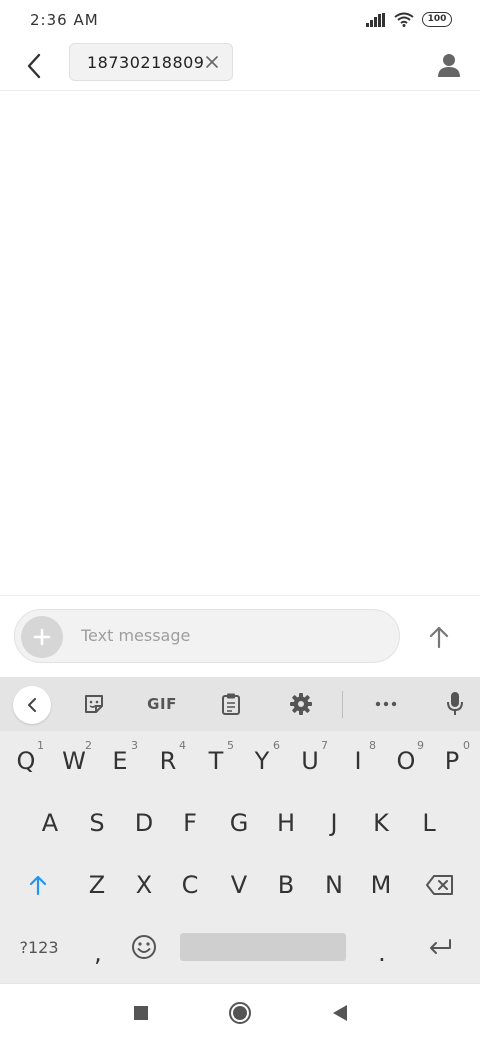 The width and height of the screenshot is (480, 1041). Describe the element at coordinates (97, 885) in the screenshot. I see `key-z: Z` at that location.